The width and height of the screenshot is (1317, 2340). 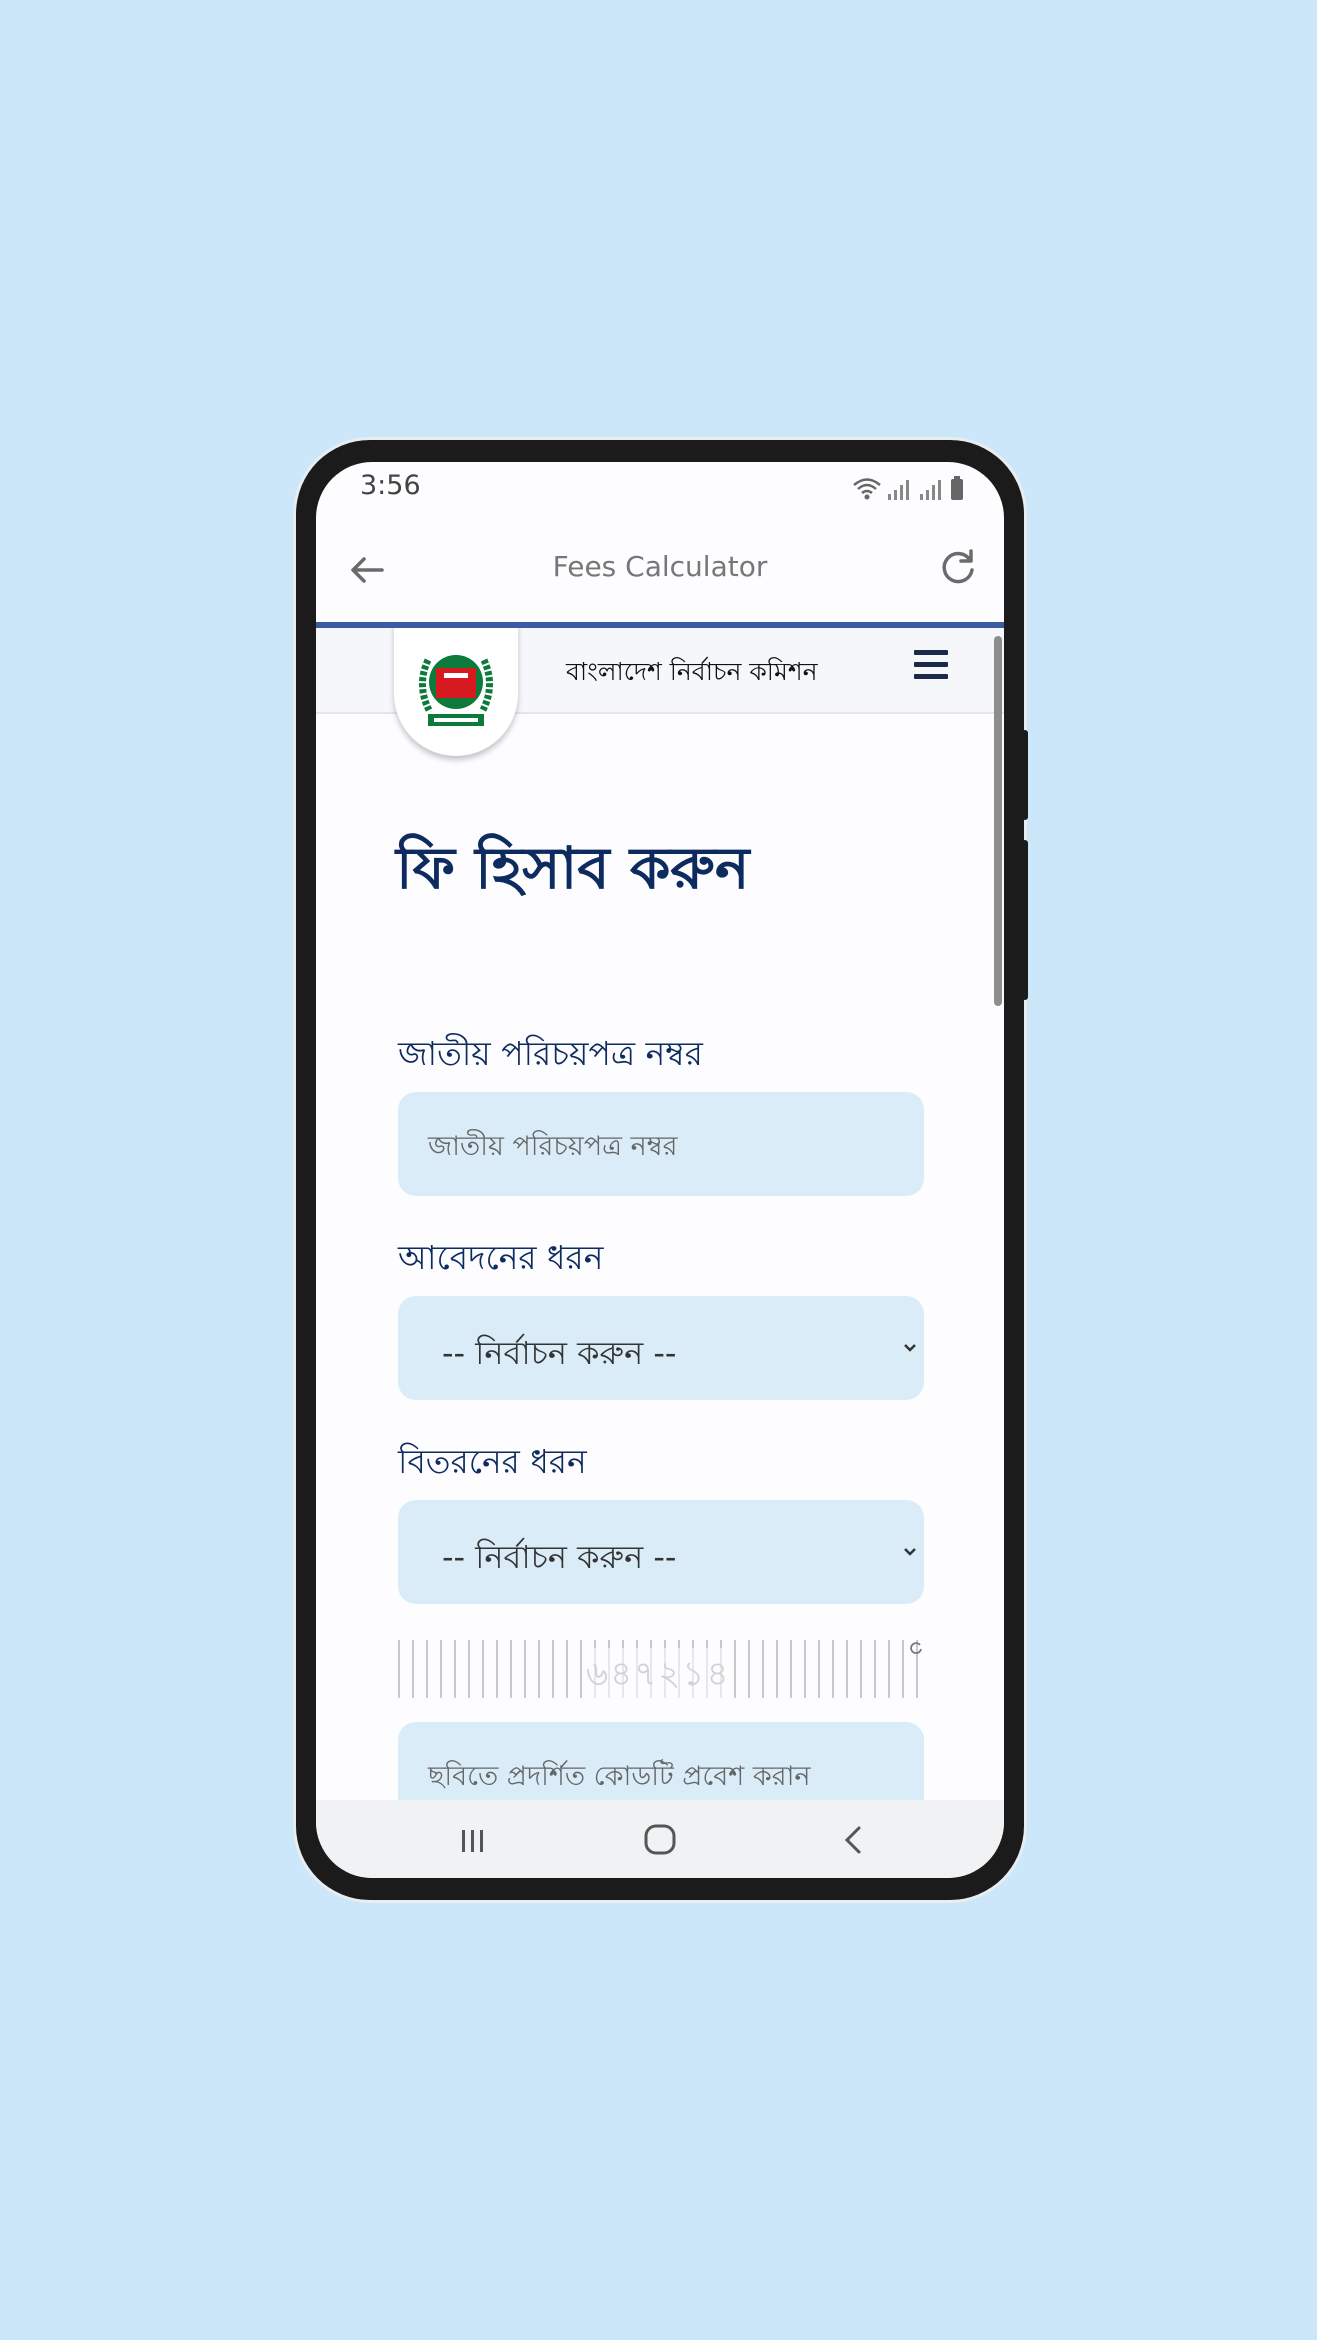 What do you see at coordinates (619, 1776) in the screenshot?
I see `captcha-placeholder: ছবিতে প্রদর্শিত কোডটি প্রবেশ করান` at bounding box center [619, 1776].